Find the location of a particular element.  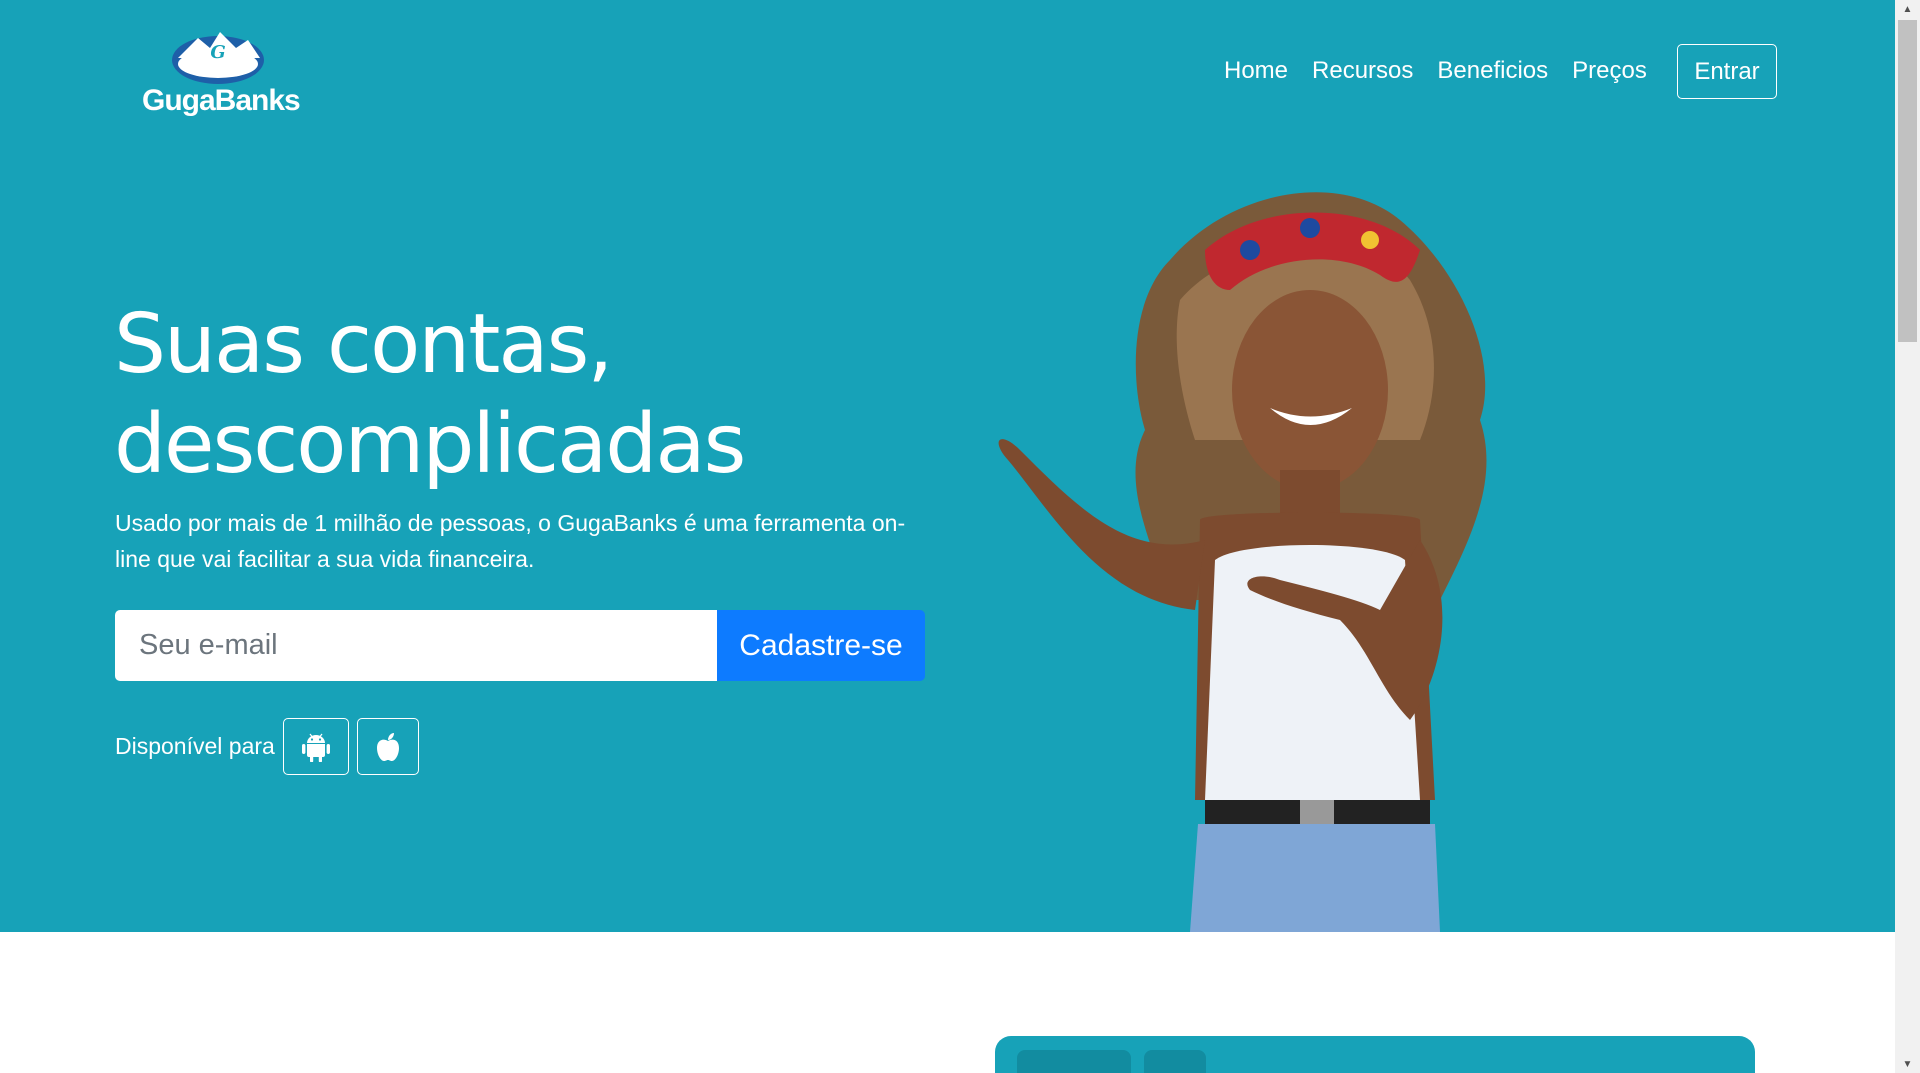

cloud-logo-icon: G is located at coordinates (218, 58).